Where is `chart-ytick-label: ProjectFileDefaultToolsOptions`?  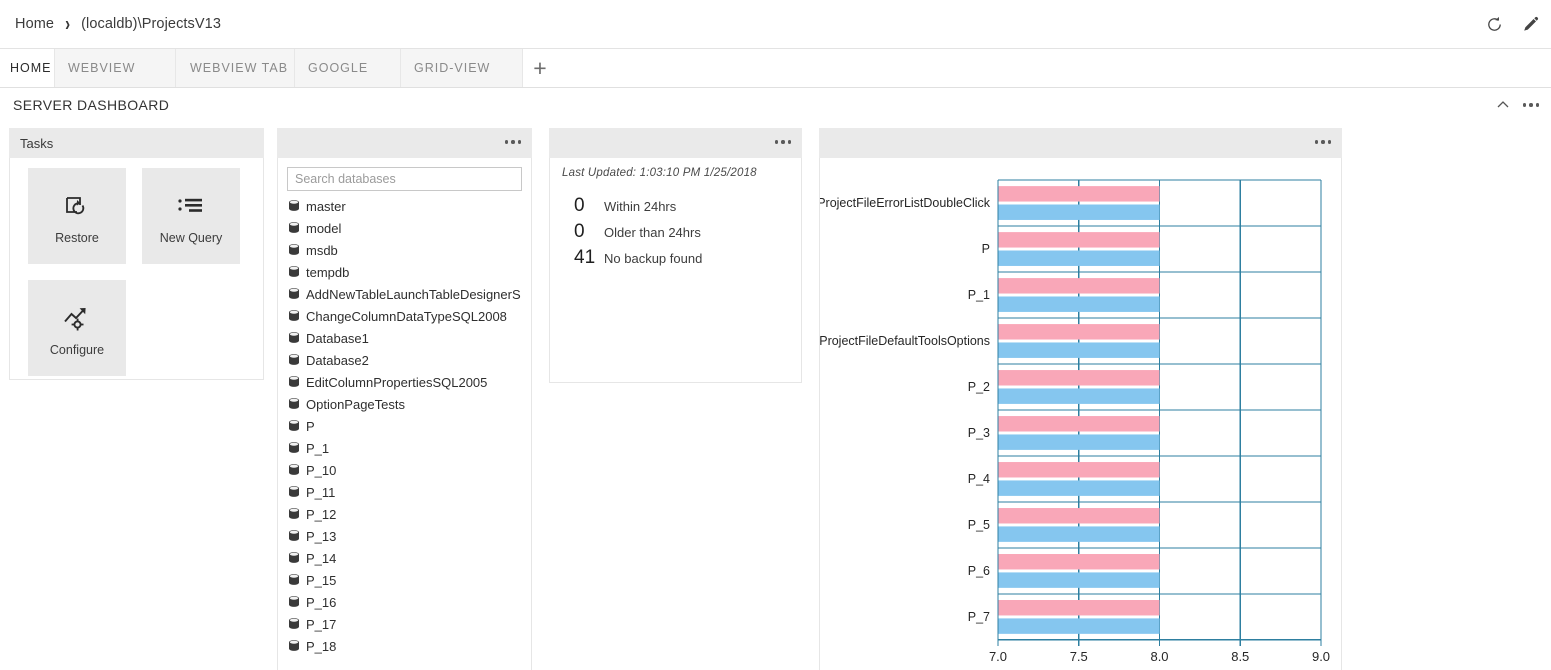
chart-ytick-label: ProjectFileDefaultToolsOptions is located at coordinates (905, 341).